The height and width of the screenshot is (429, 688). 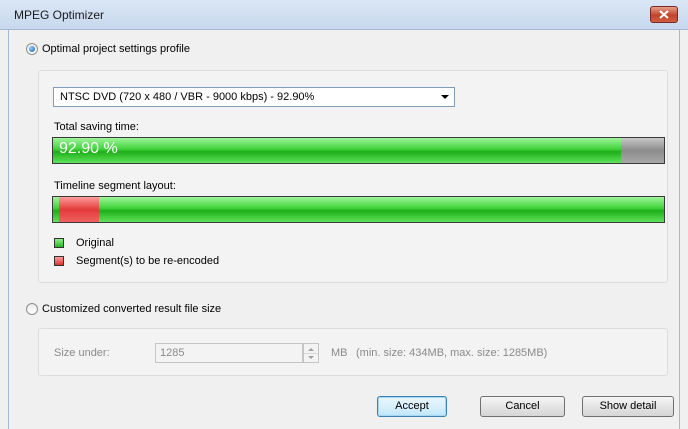 I want to click on window-title: MPEG Optimizer, so click(x=59, y=15).